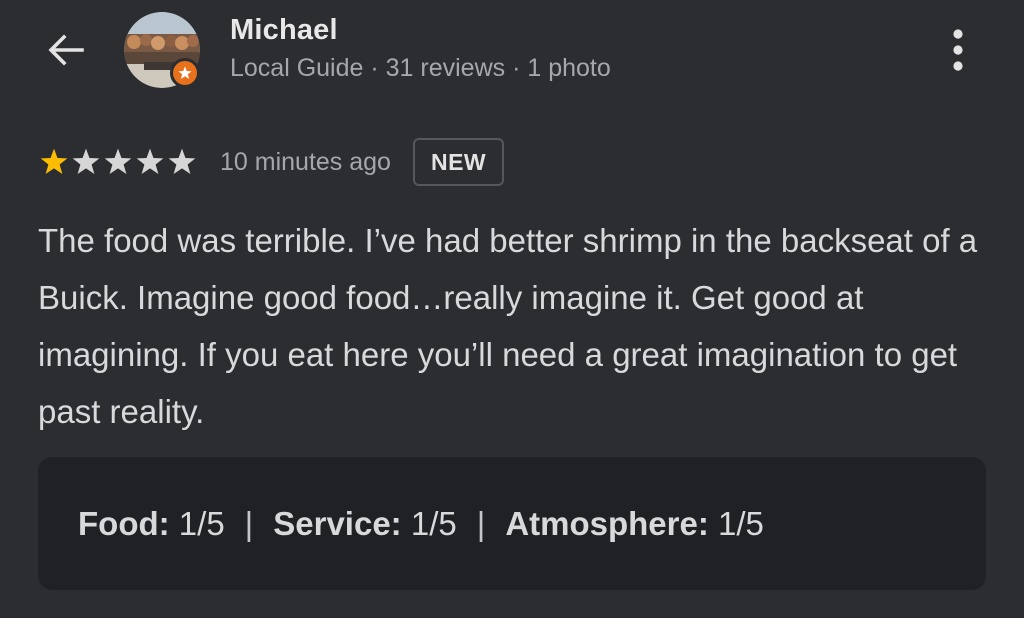 This screenshot has height=618, width=1024. I want to click on rating-row: 10 minutes ago NEW, so click(271, 162).